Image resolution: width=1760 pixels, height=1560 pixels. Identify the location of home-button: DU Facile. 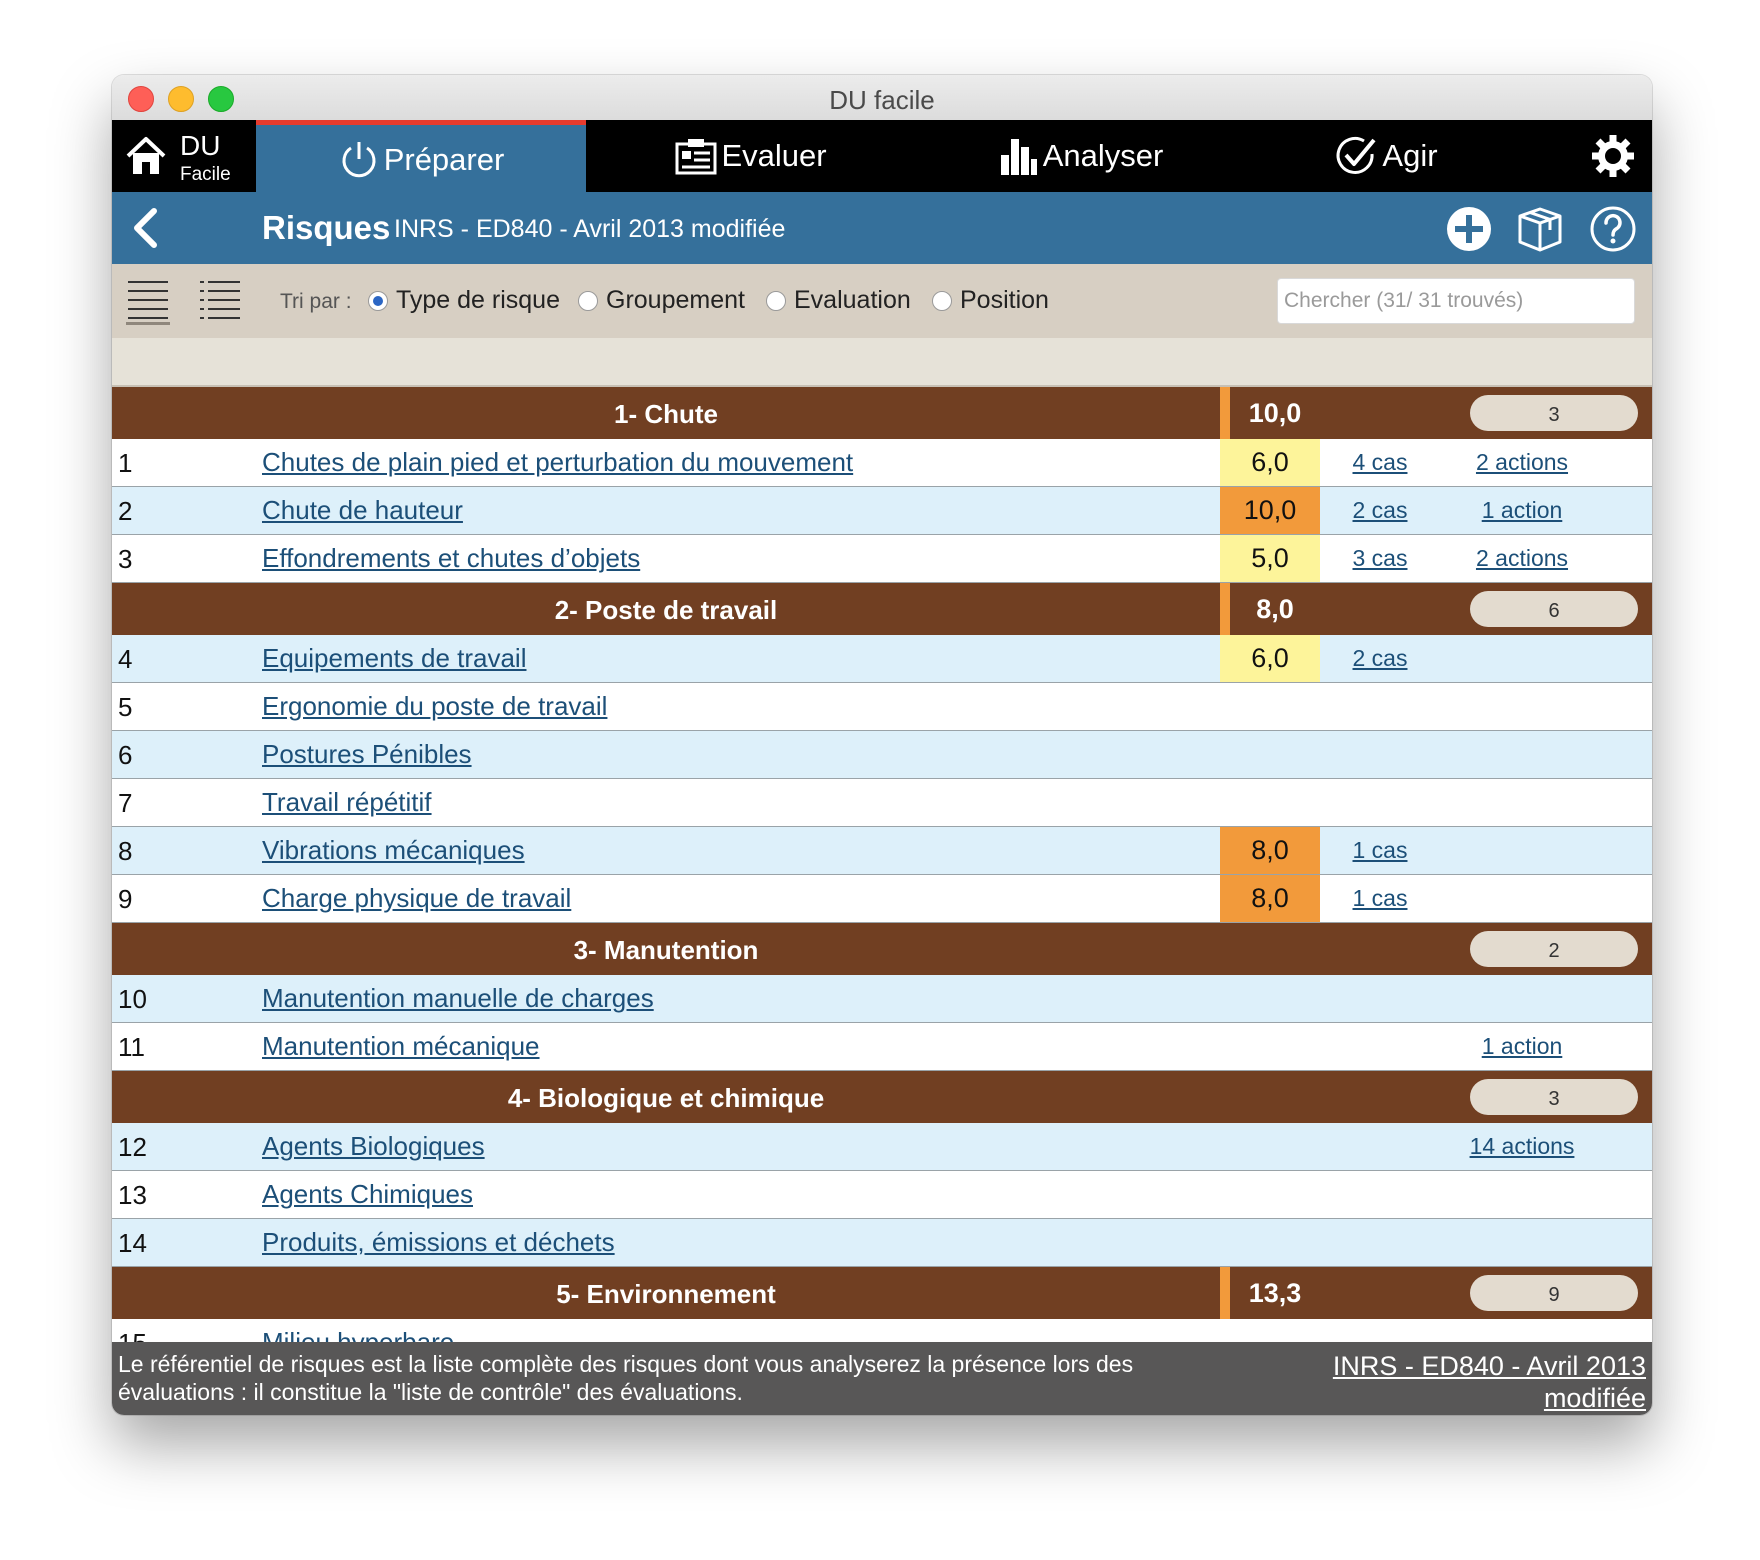
(184, 156).